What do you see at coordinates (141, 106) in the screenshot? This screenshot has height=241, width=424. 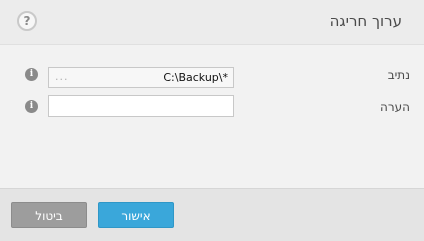 I see `comment-field` at bounding box center [141, 106].